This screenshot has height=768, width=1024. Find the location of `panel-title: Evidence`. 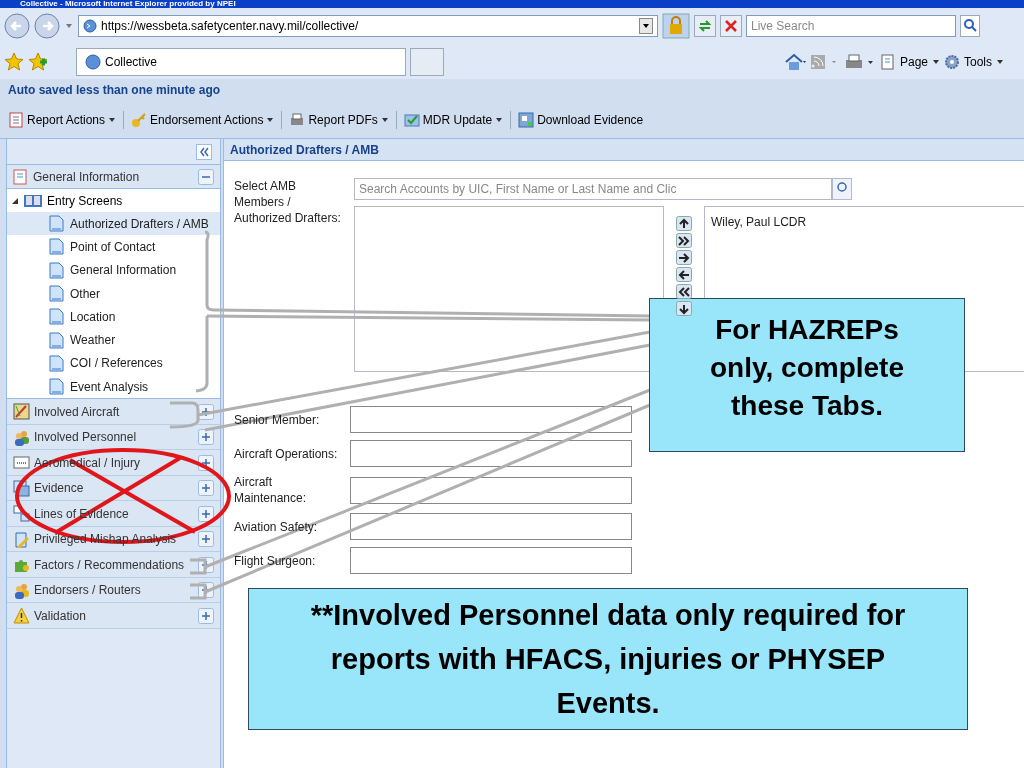

panel-title: Evidence is located at coordinates (59, 489).